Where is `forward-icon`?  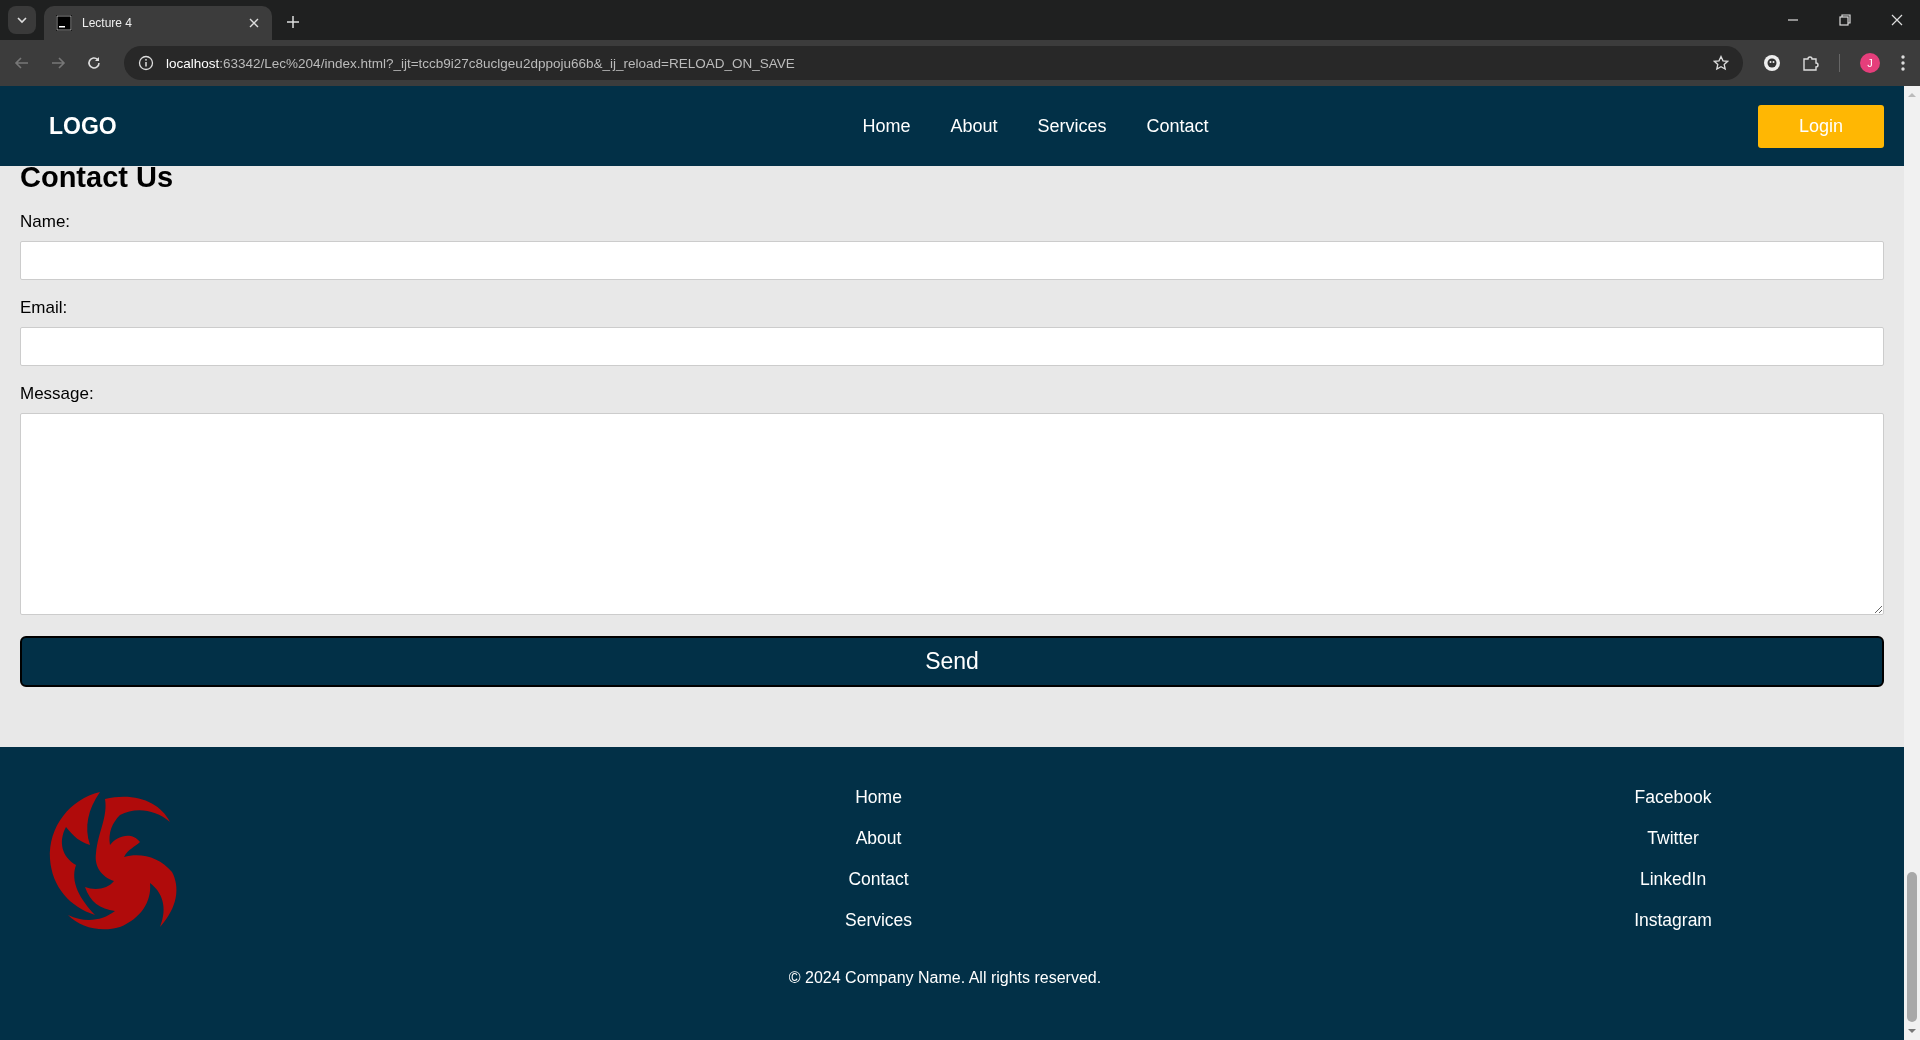
forward-icon is located at coordinates (58, 63).